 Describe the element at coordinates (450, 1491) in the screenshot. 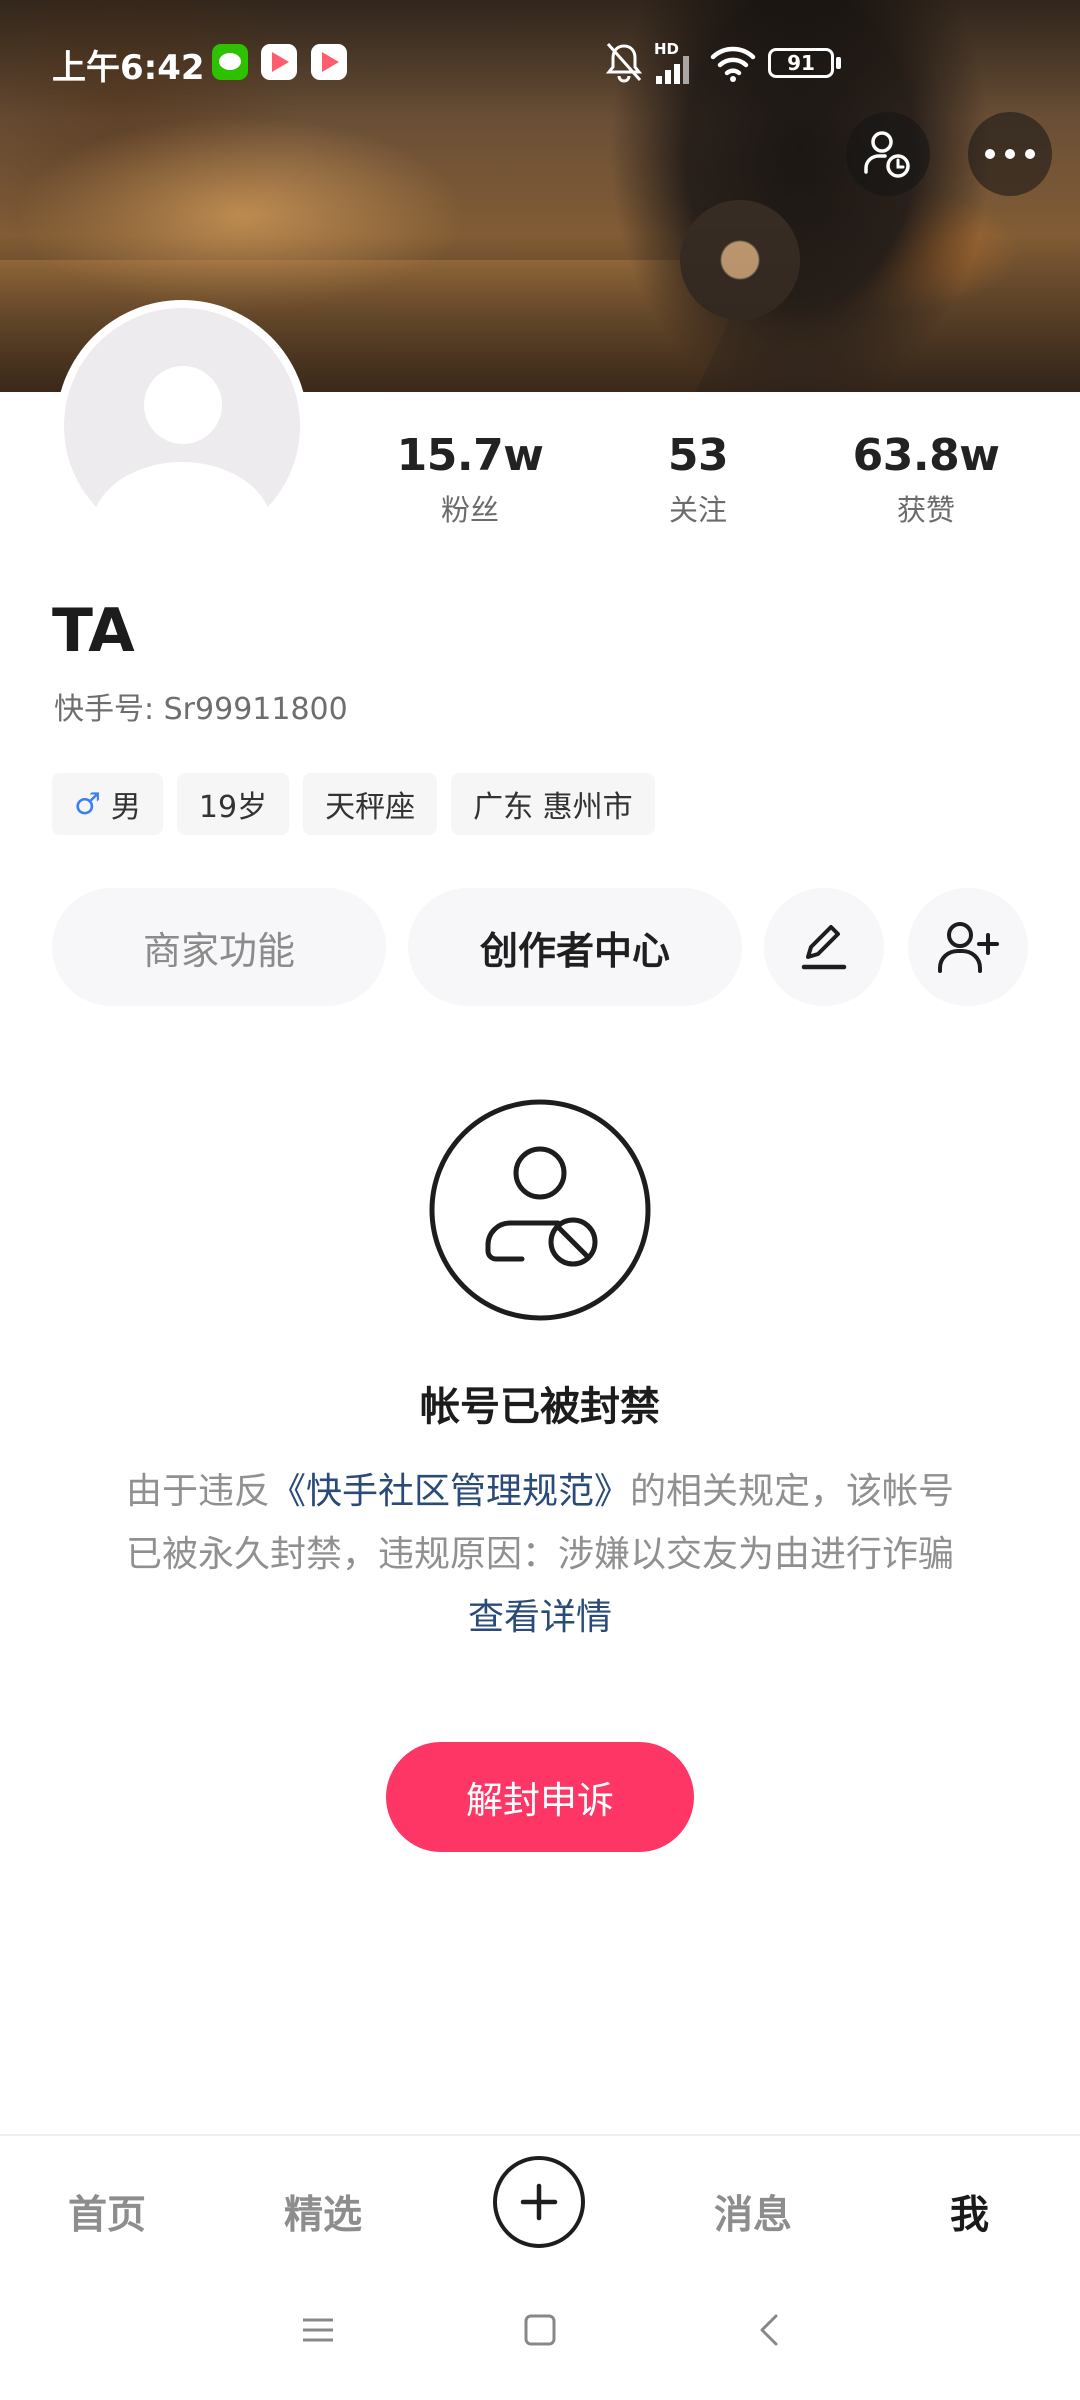

I see `community-rules-link: 《快手社区管理规范》` at that location.